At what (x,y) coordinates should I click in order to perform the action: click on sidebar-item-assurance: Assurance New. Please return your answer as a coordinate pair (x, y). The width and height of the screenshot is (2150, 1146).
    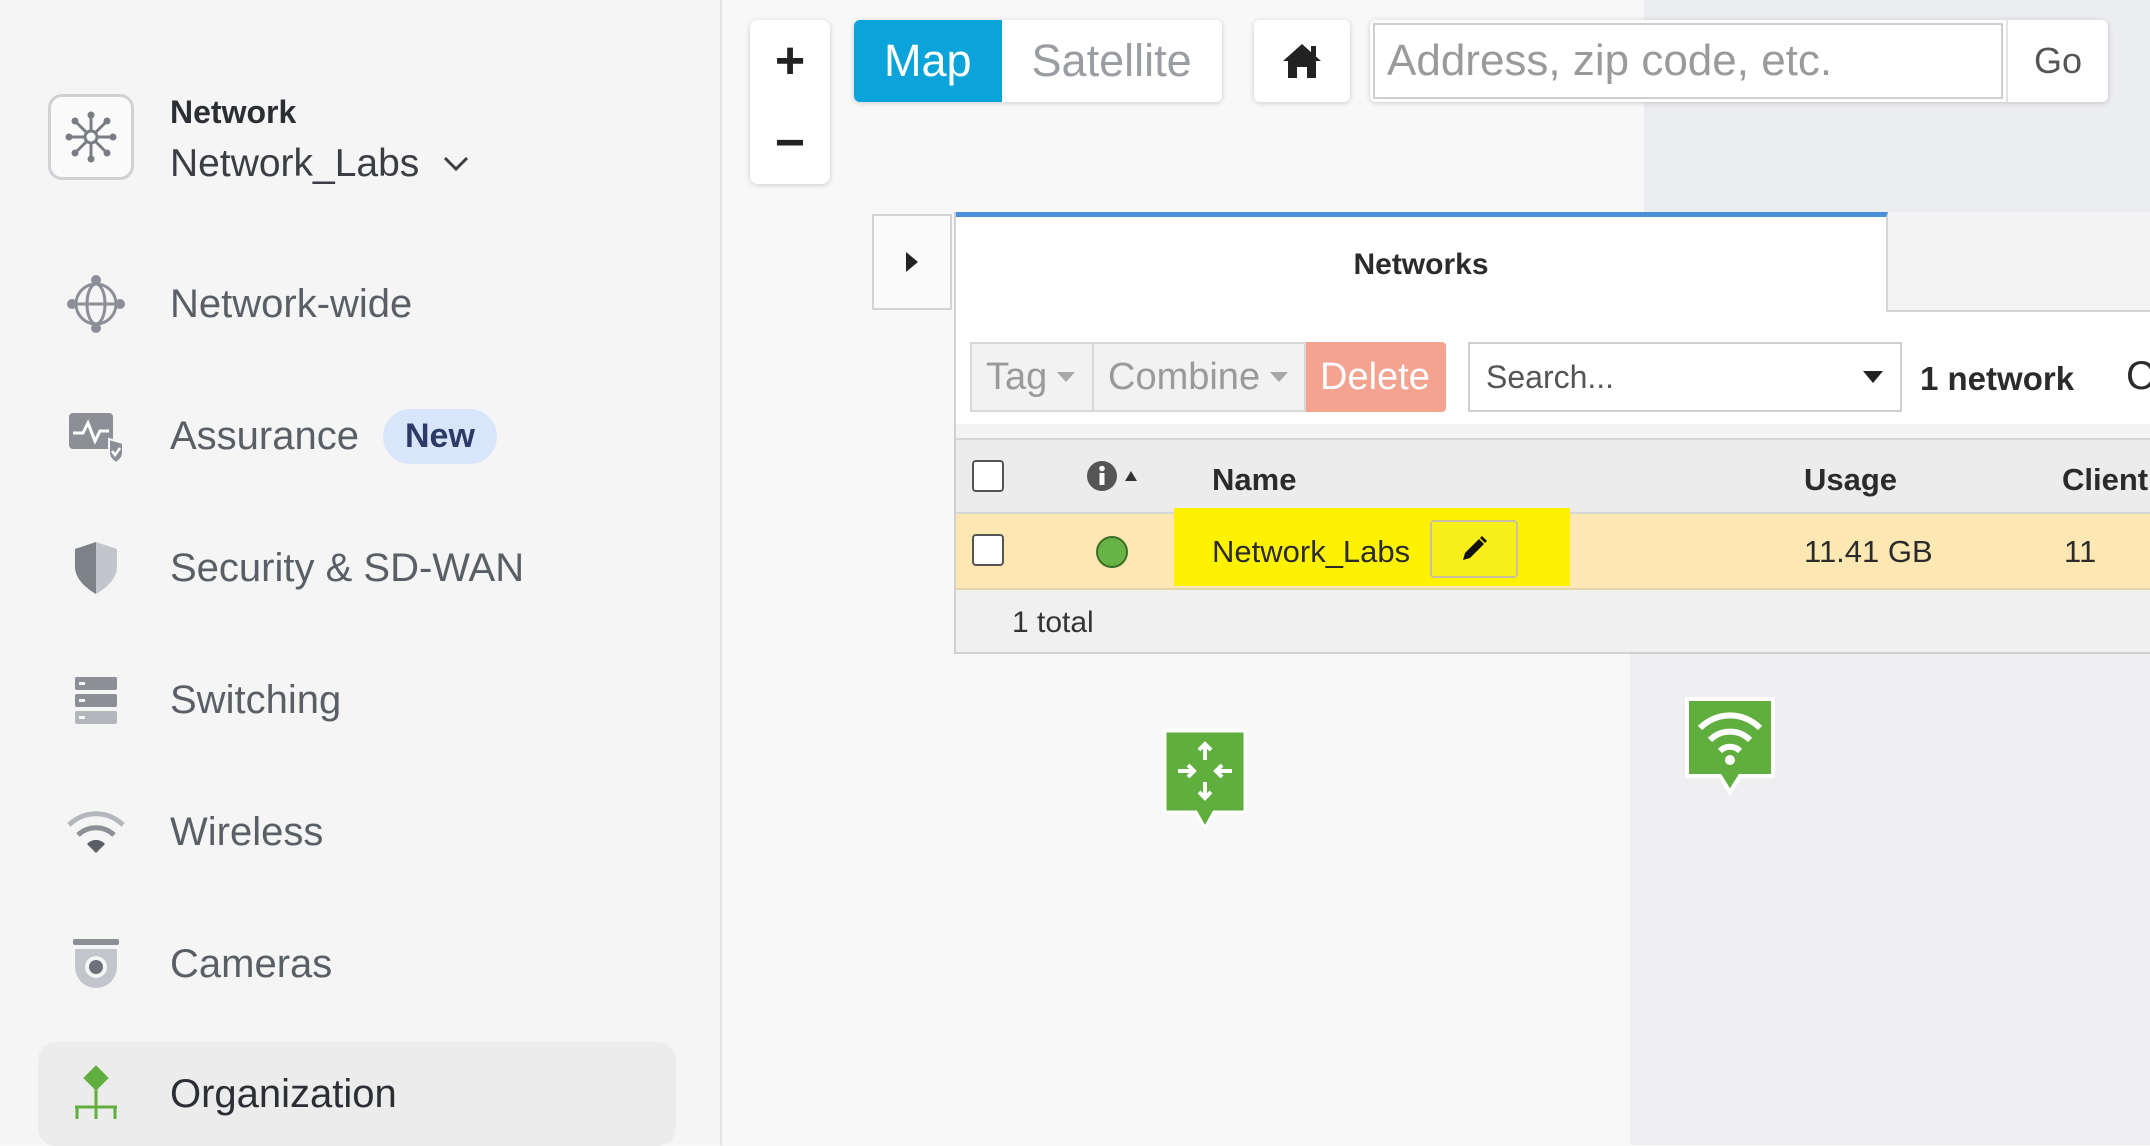
    Looking at the image, I should click on (357, 436).